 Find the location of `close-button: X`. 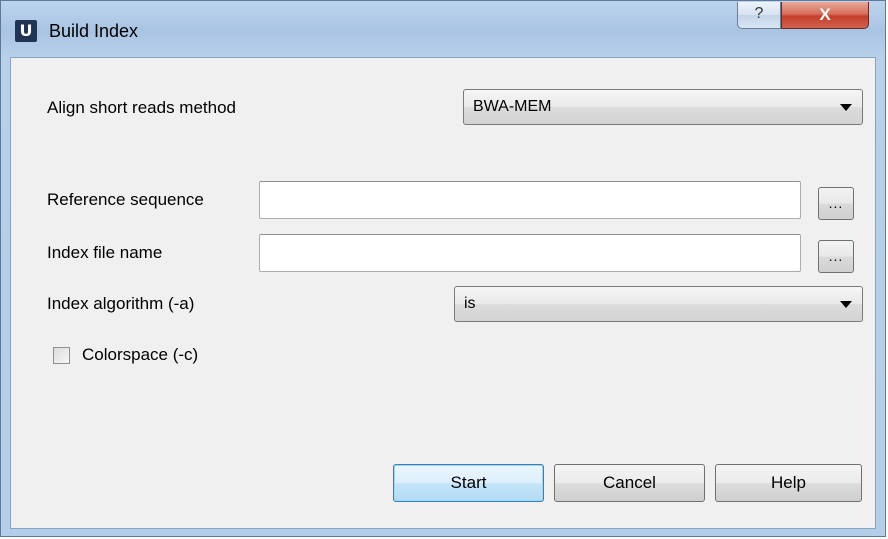

close-button: X is located at coordinates (825, 15).